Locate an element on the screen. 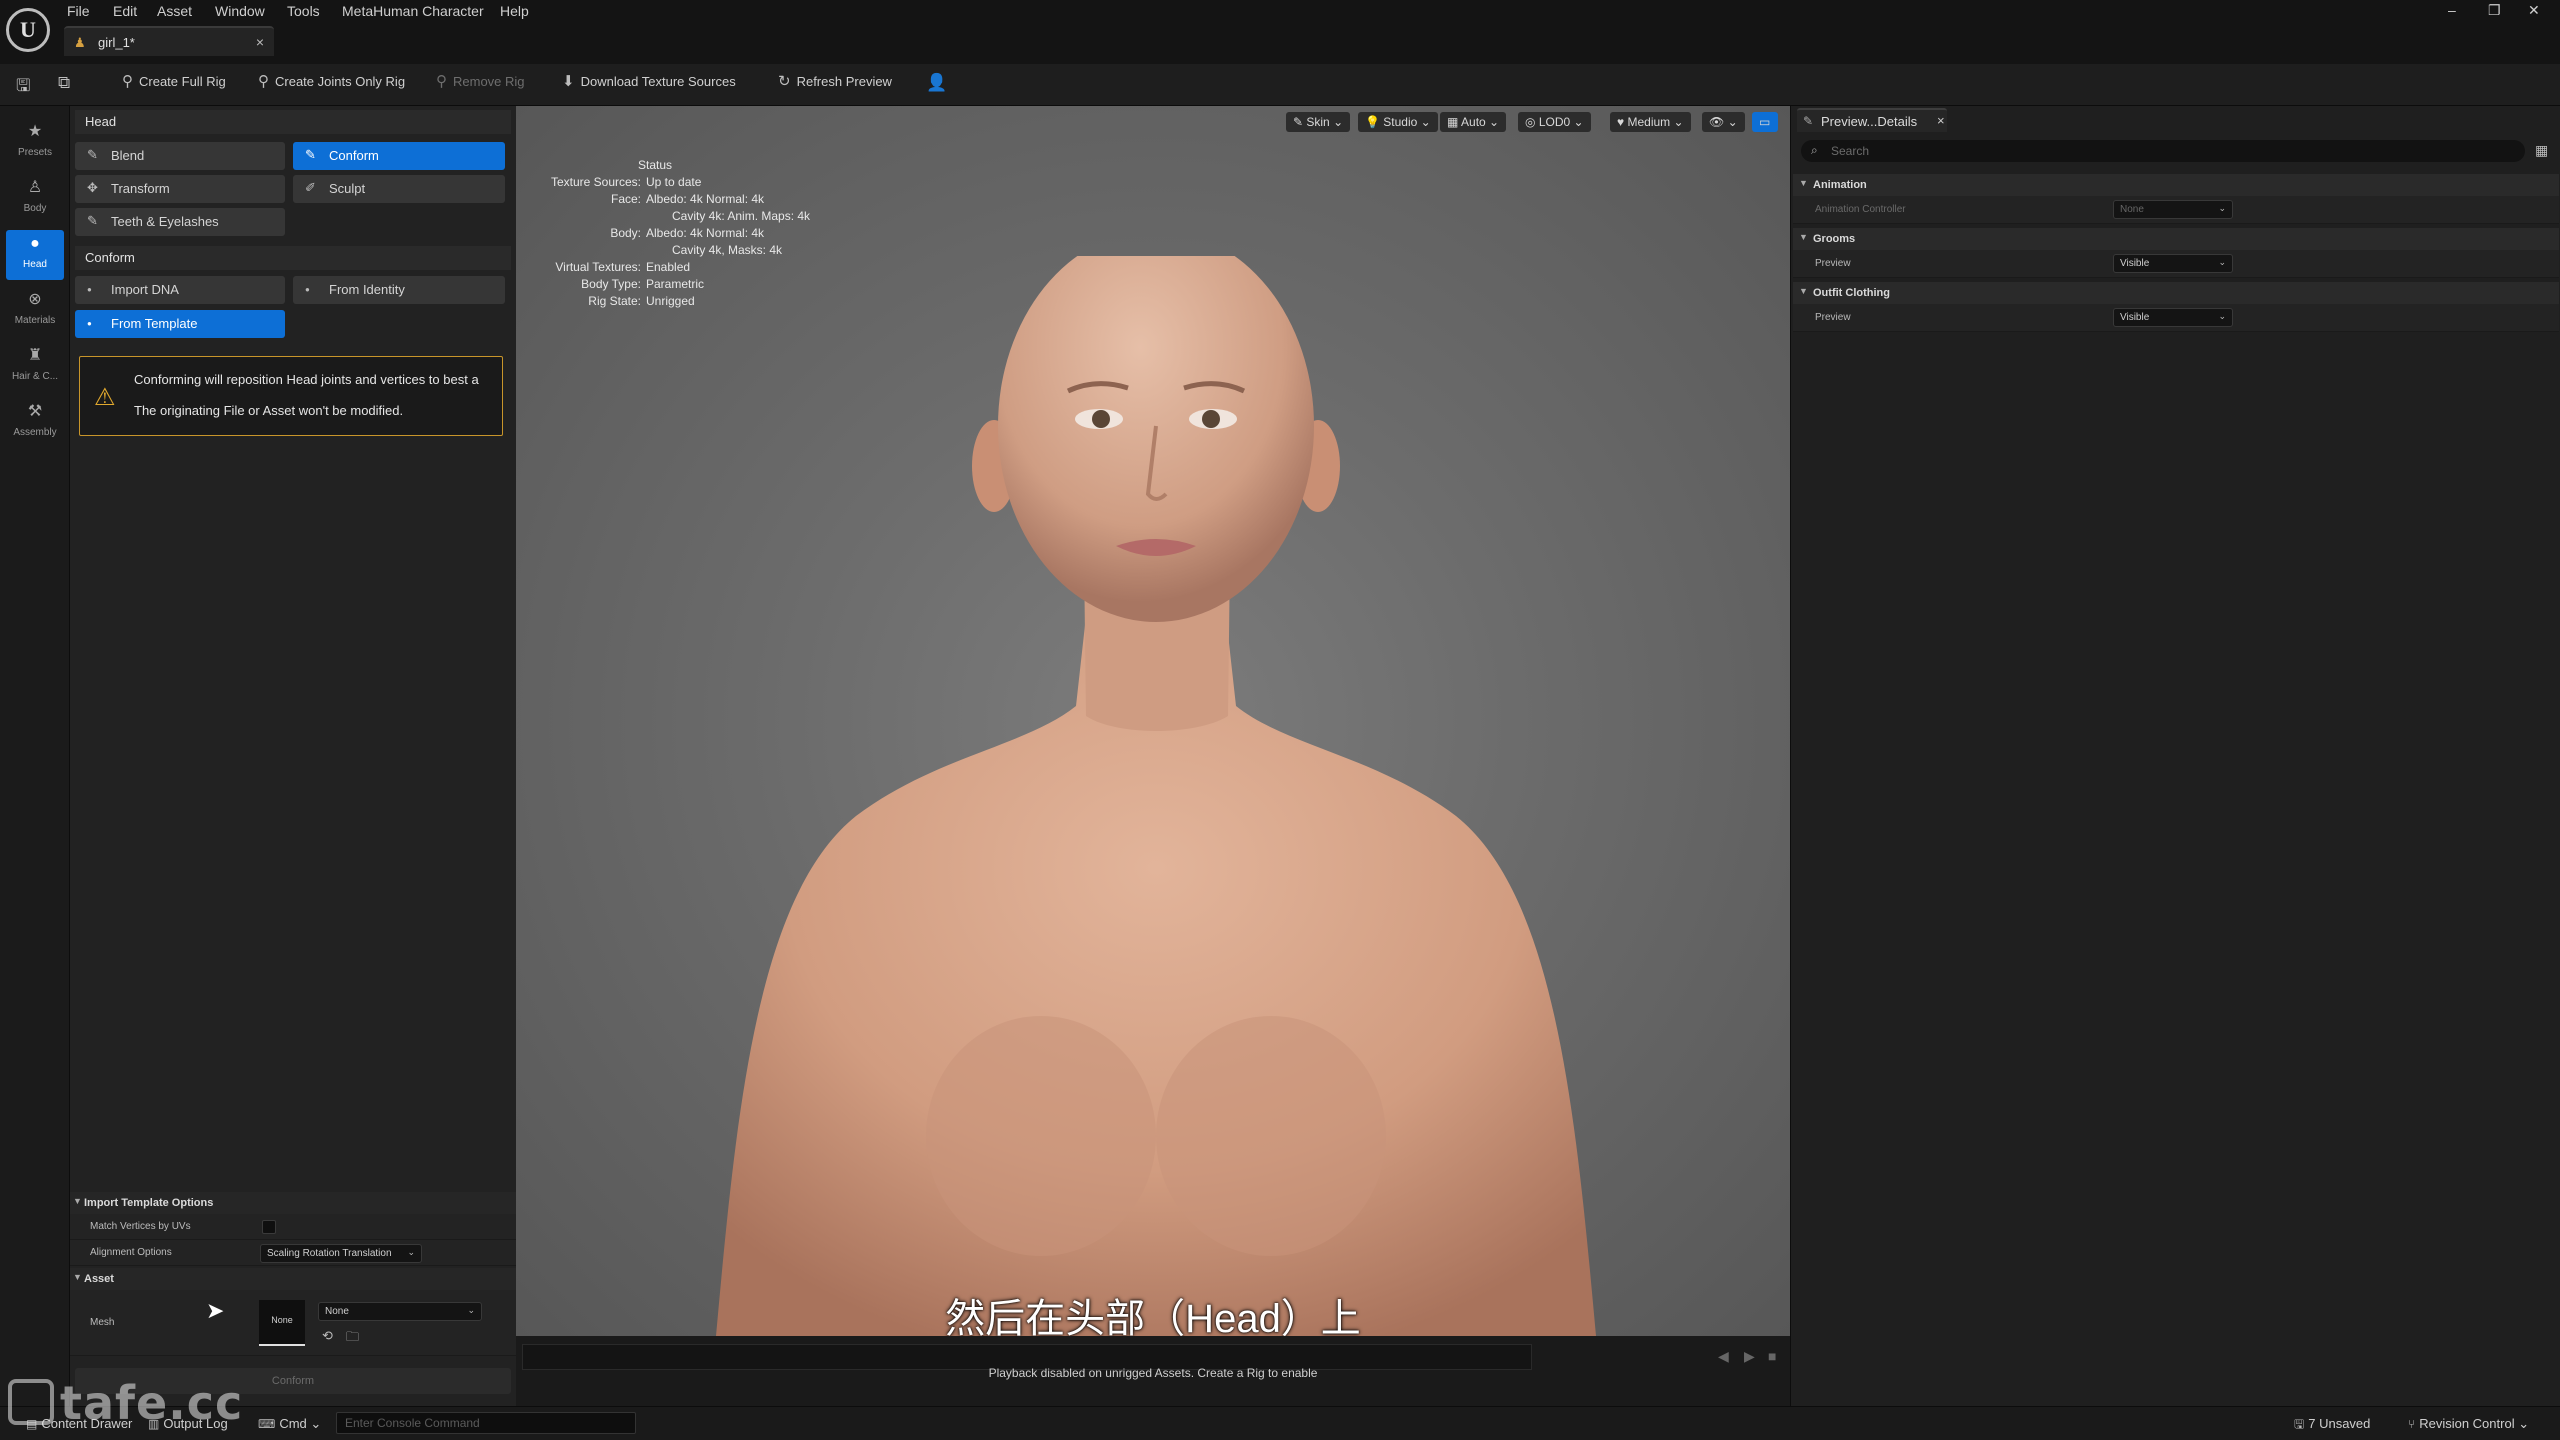 The width and height of the screenshot is (2560, 1440). viewport-camera-icon: ▭ is located at coordinates (1765, 122).